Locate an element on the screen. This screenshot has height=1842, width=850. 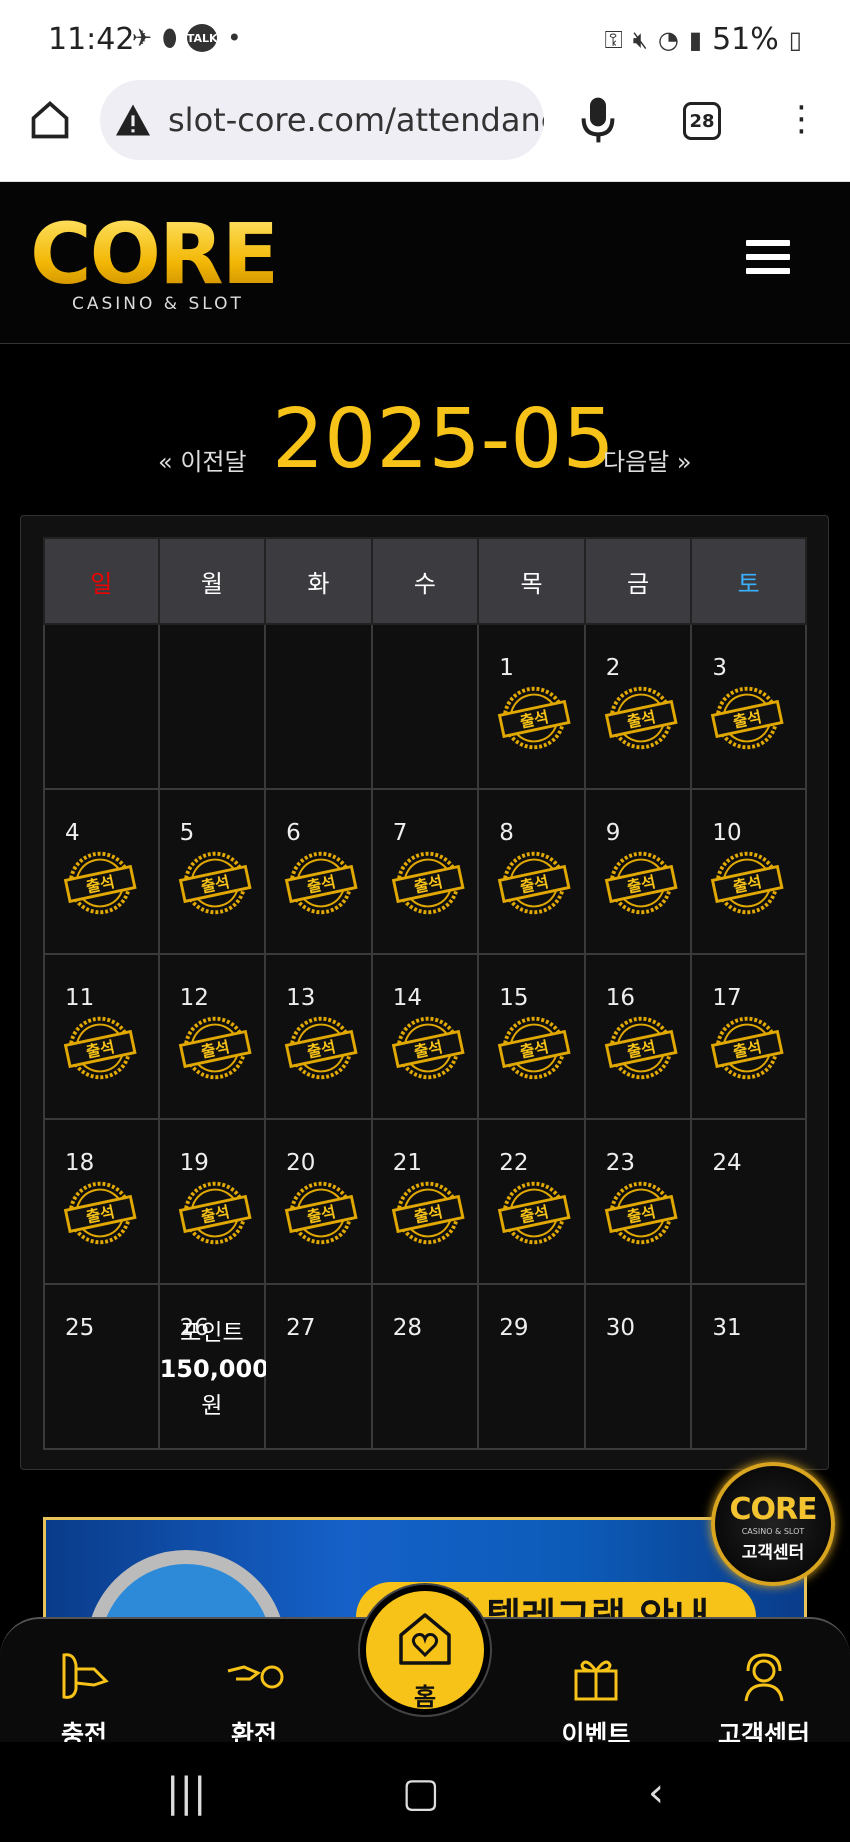
prev-month-link: « 이전달 is located at coordinates (202, 459).